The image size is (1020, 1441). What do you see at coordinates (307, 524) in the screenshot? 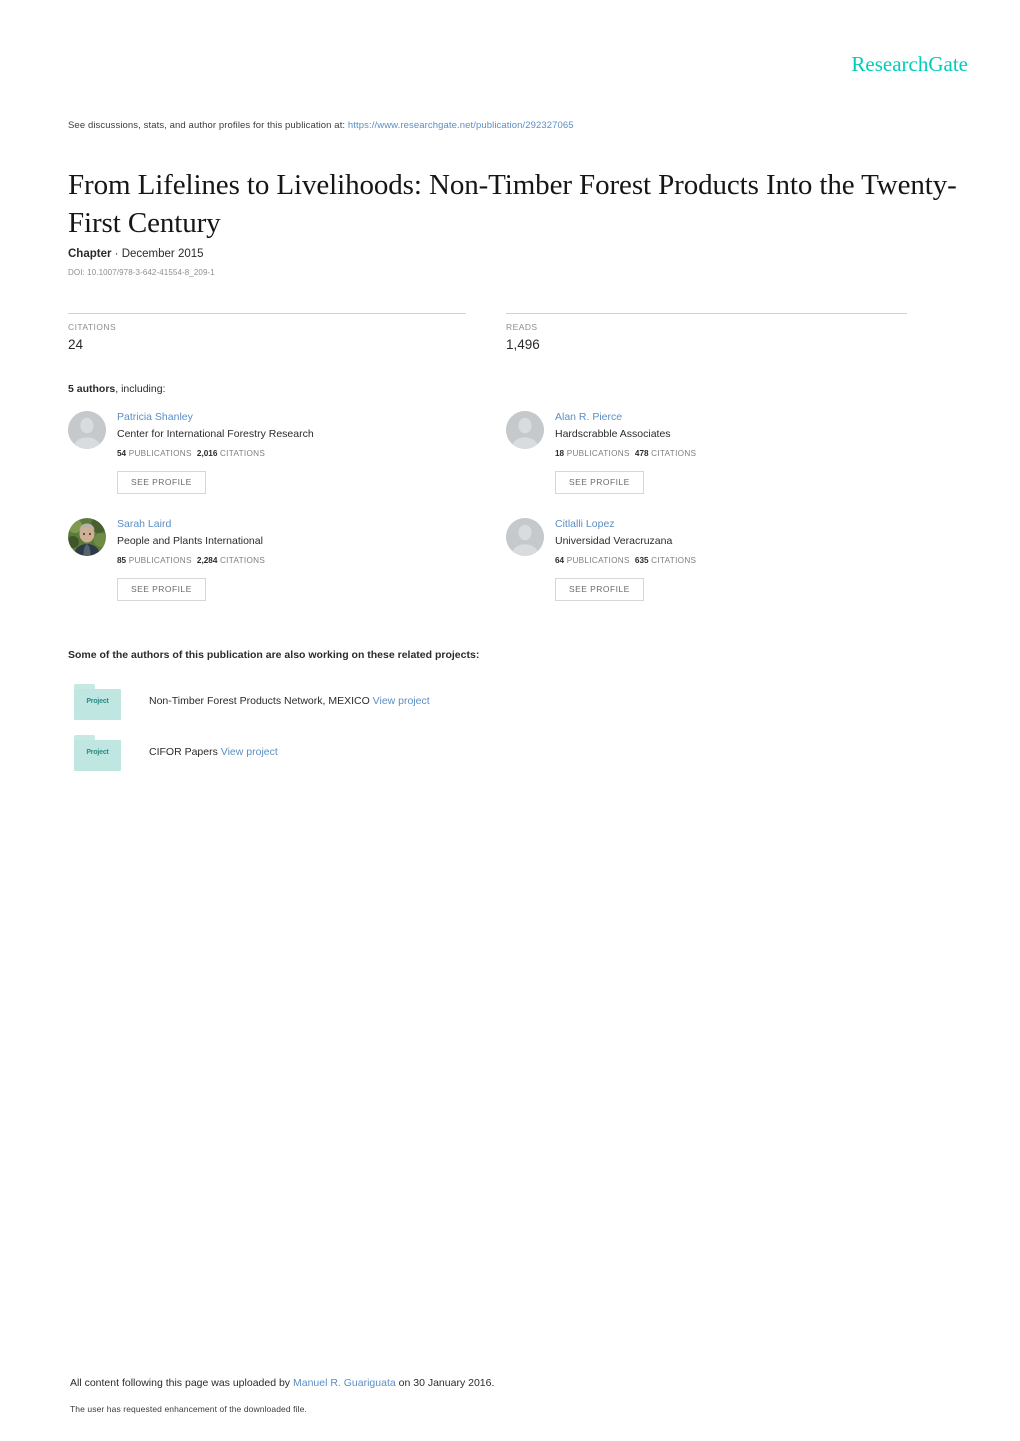
I see `author-name-link: Sarah Laird` at bounding box center [307, 524].